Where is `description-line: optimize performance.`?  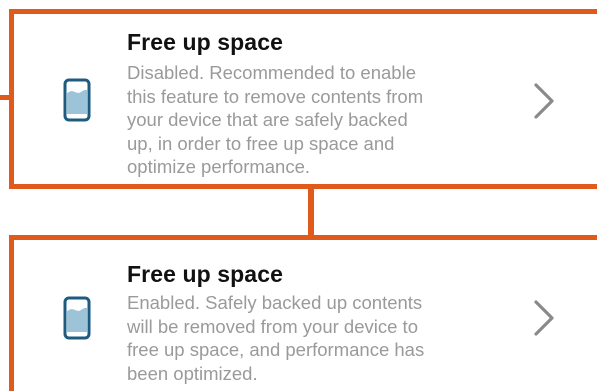
description-line: optimize performance. is located at coordinates (219, 166).